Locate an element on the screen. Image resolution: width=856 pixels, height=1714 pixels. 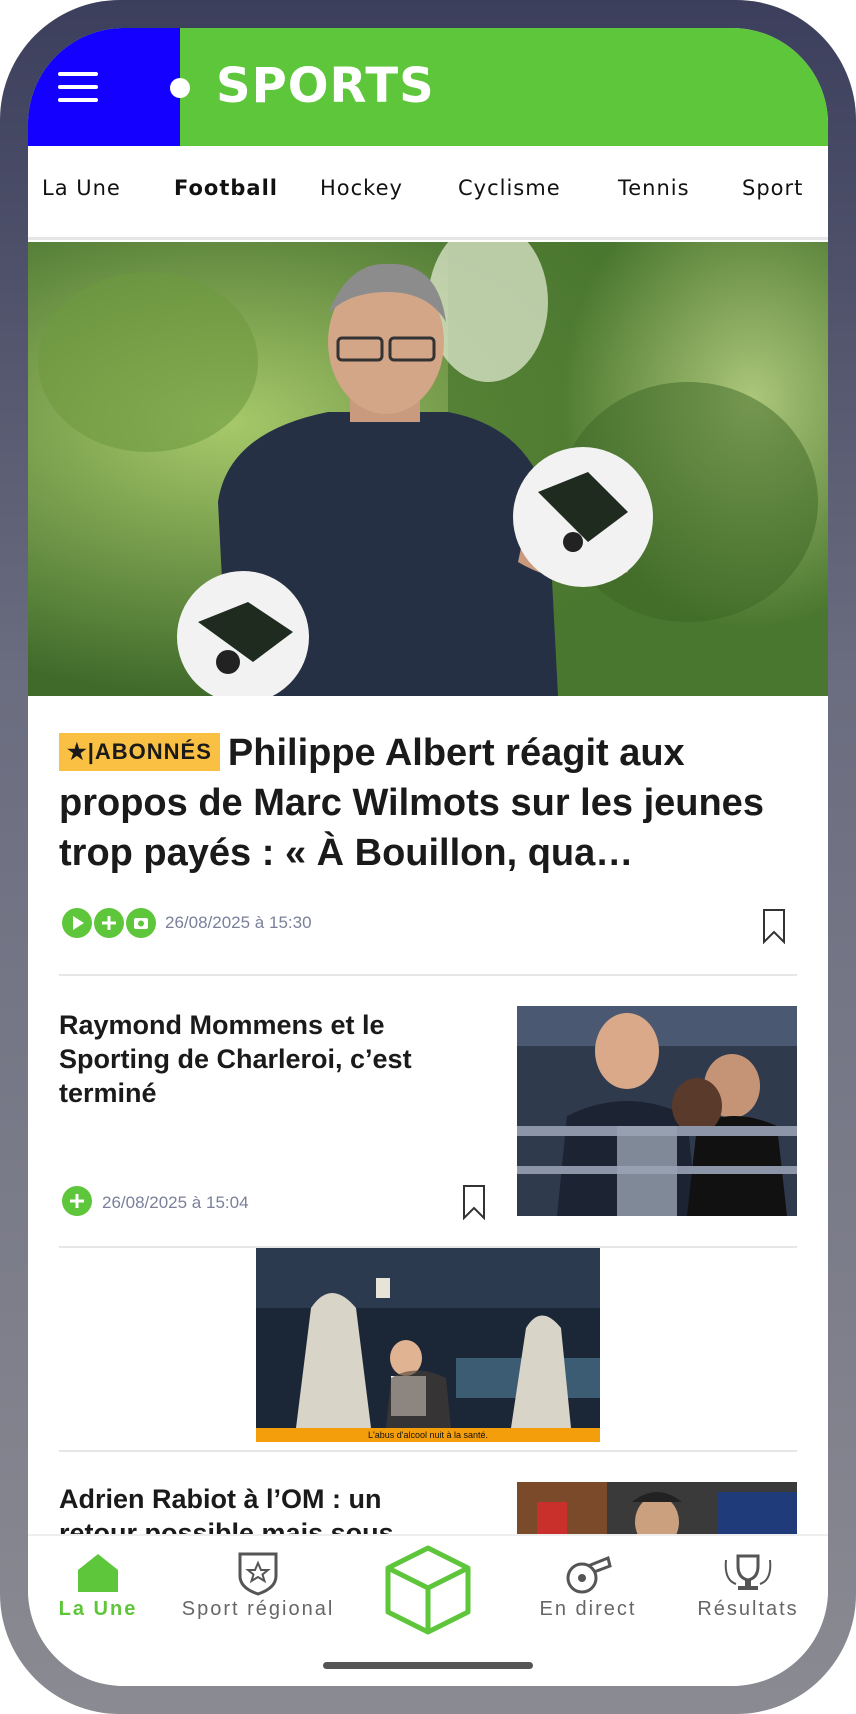
tab-tennis: Tennis is located at coordinates (654, 188).